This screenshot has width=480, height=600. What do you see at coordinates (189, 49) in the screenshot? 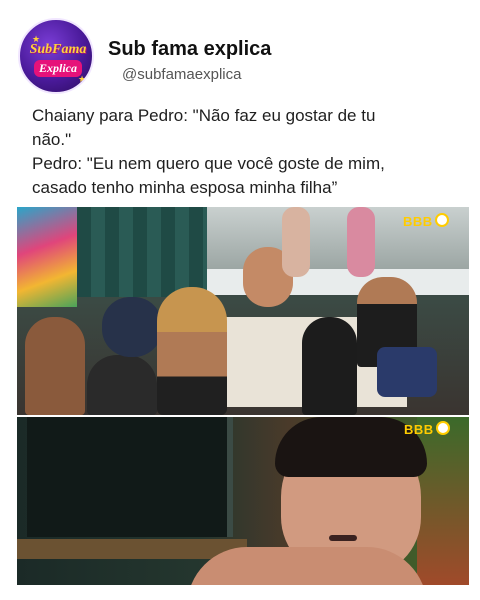
I see `account-name: Sub fama explica` at bounding box center [189, 49].